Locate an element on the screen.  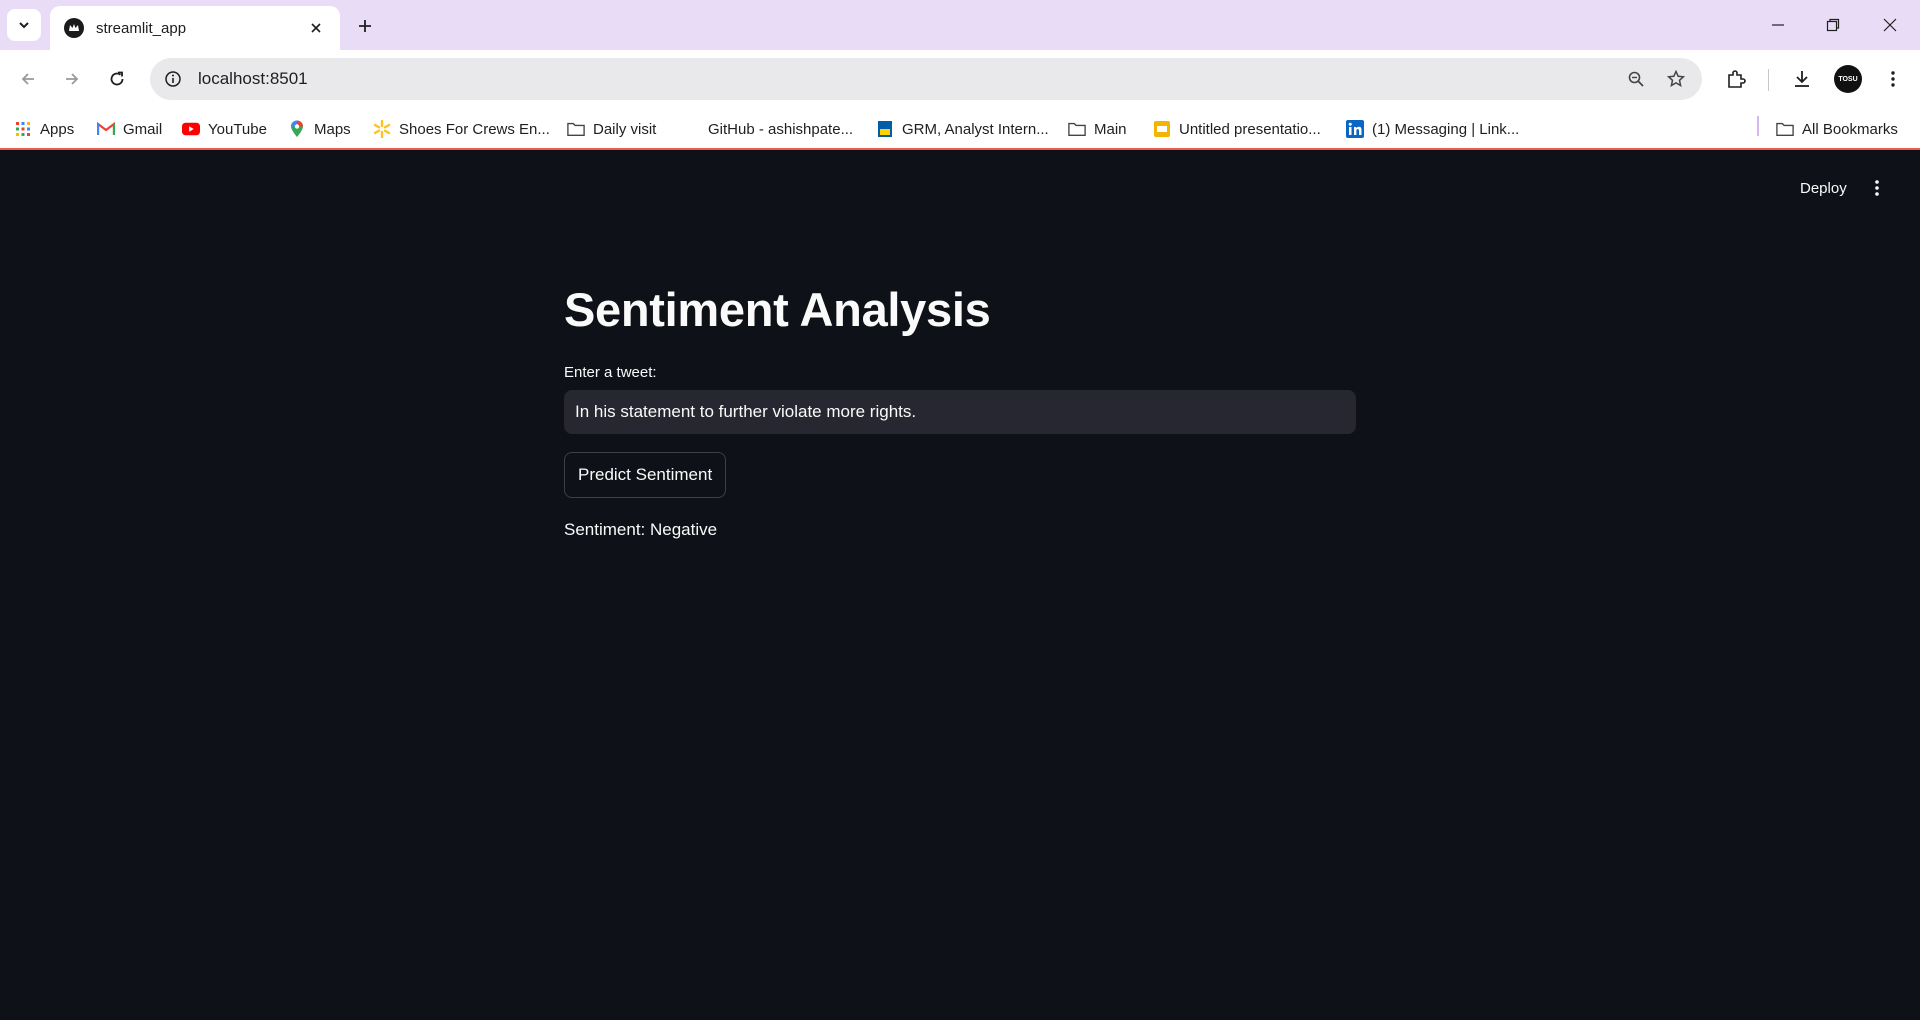
bookmark-gmail: Gmail is located at coordinates (129, 129).